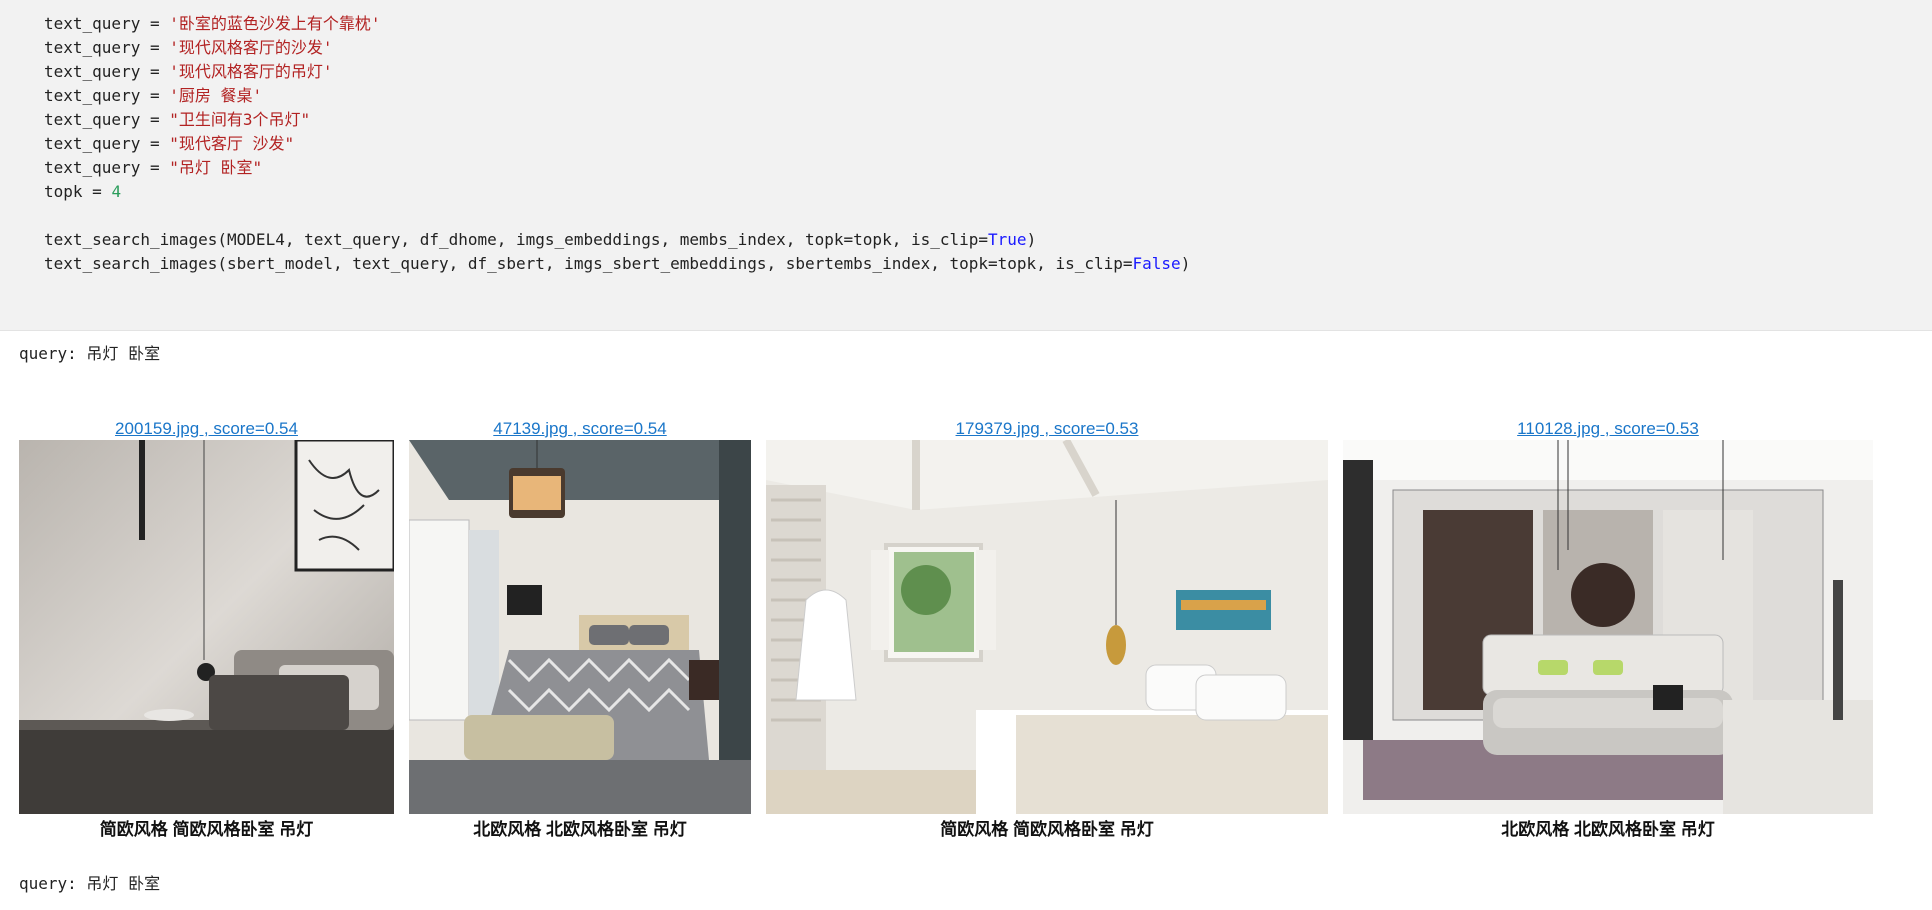 The image size is (1932, 910). I want to click on result-link: 179379.jpg , score=0.53, so click(1047, 429).